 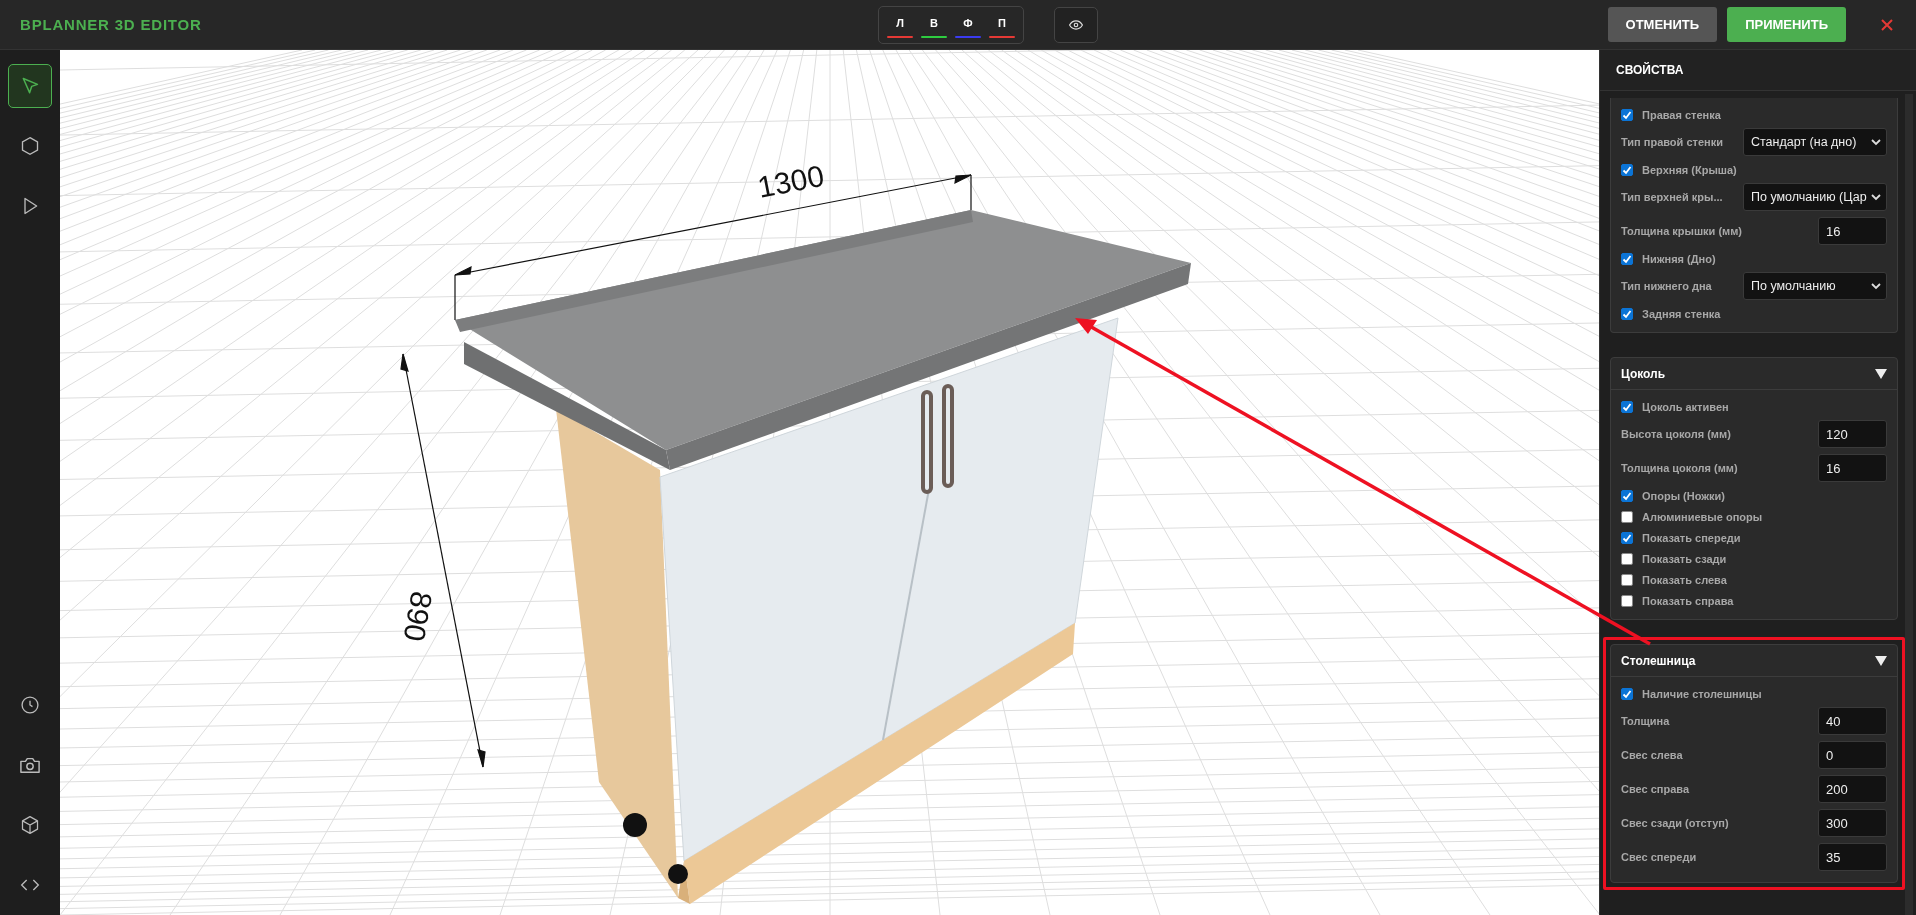 I want to click on scrollbar, so click(x=1909, y=504).